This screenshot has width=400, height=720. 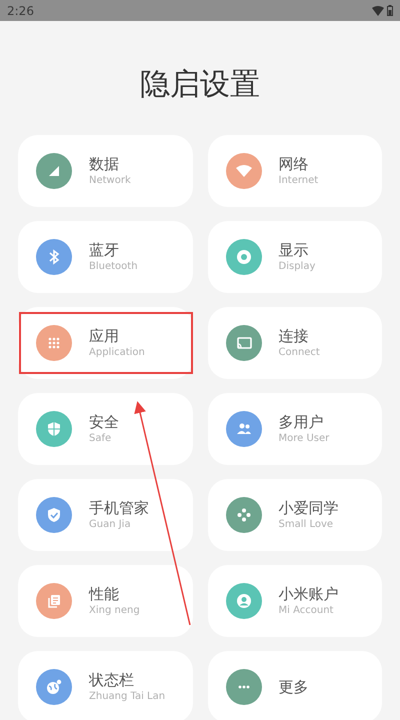 I want to click on settings-card: 连接 Connect, so click(x=295, y=343).